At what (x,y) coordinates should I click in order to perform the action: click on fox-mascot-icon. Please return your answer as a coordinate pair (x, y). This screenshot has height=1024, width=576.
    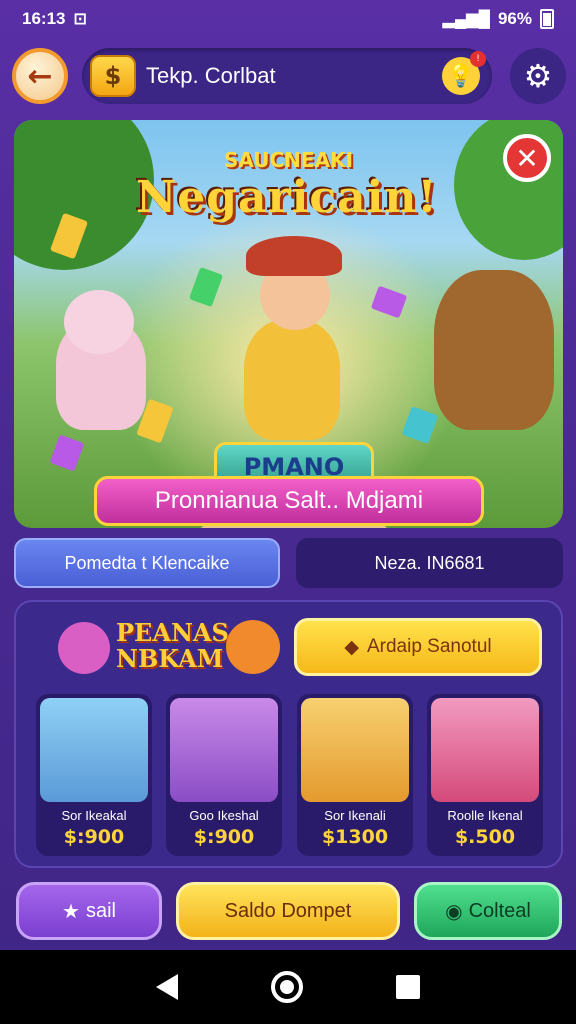
    Looking at the image, I should click on (253, 647).